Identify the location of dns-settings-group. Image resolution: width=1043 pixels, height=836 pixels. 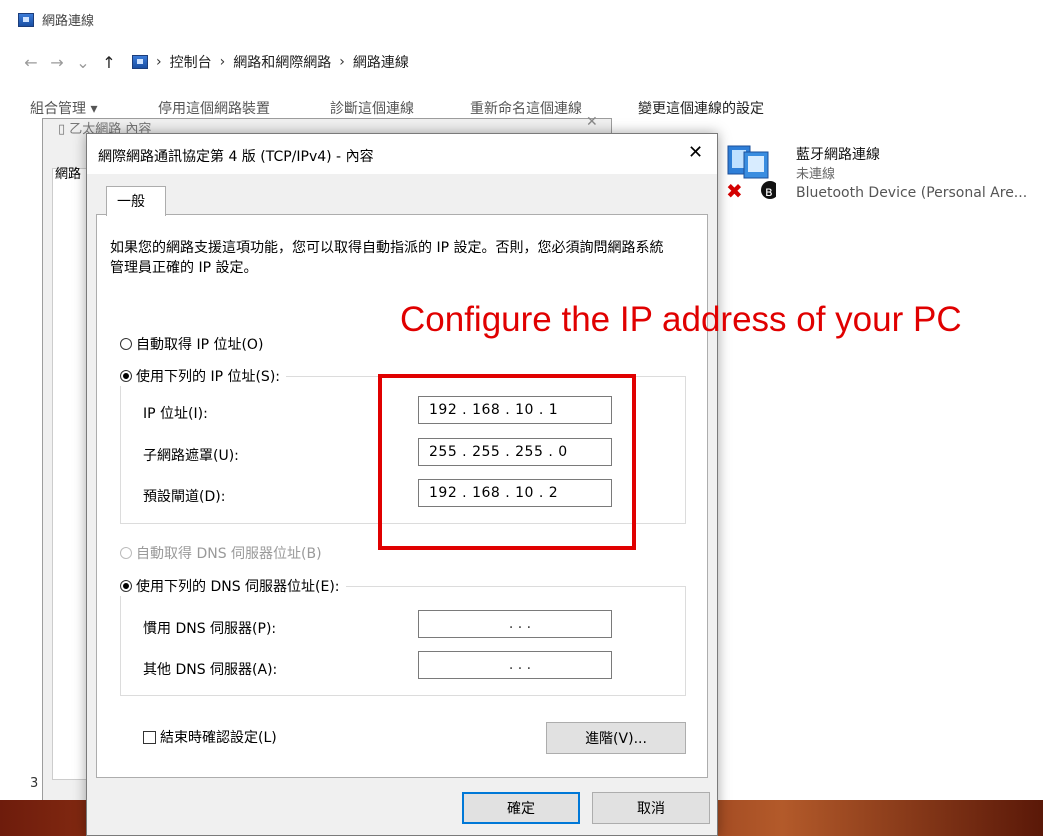
(403, 641).